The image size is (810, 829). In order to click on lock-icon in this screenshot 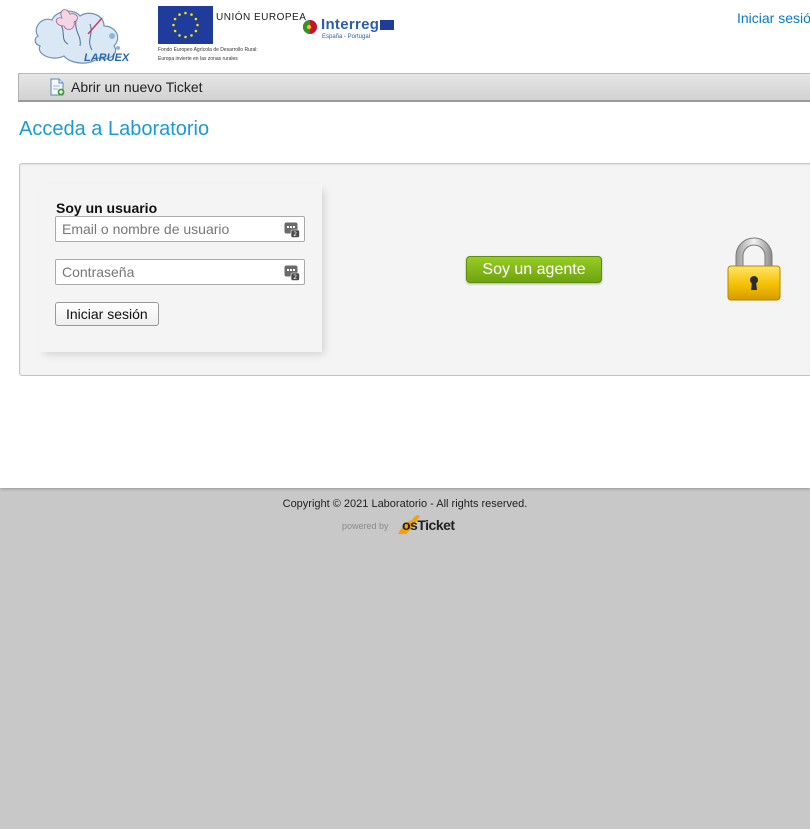, I will do `click(754, 269)`.